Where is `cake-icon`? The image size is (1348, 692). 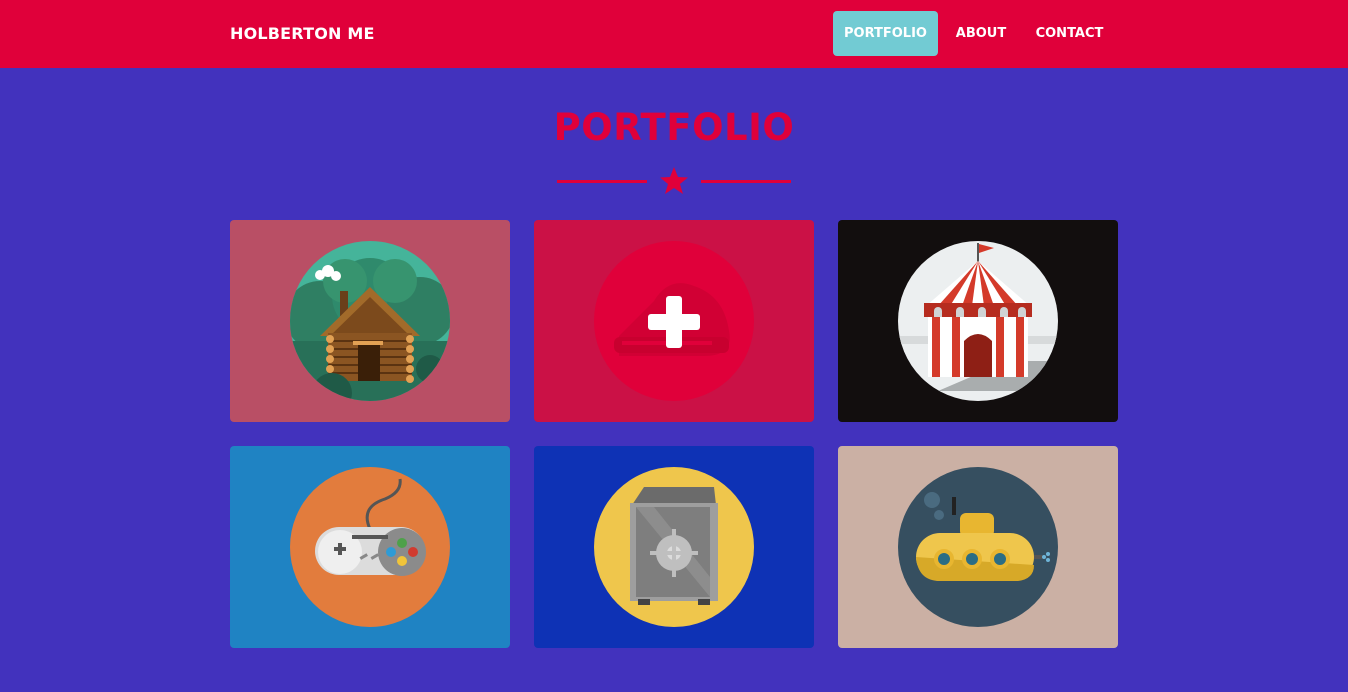 cake-icon is located at coordinates (674, 321).